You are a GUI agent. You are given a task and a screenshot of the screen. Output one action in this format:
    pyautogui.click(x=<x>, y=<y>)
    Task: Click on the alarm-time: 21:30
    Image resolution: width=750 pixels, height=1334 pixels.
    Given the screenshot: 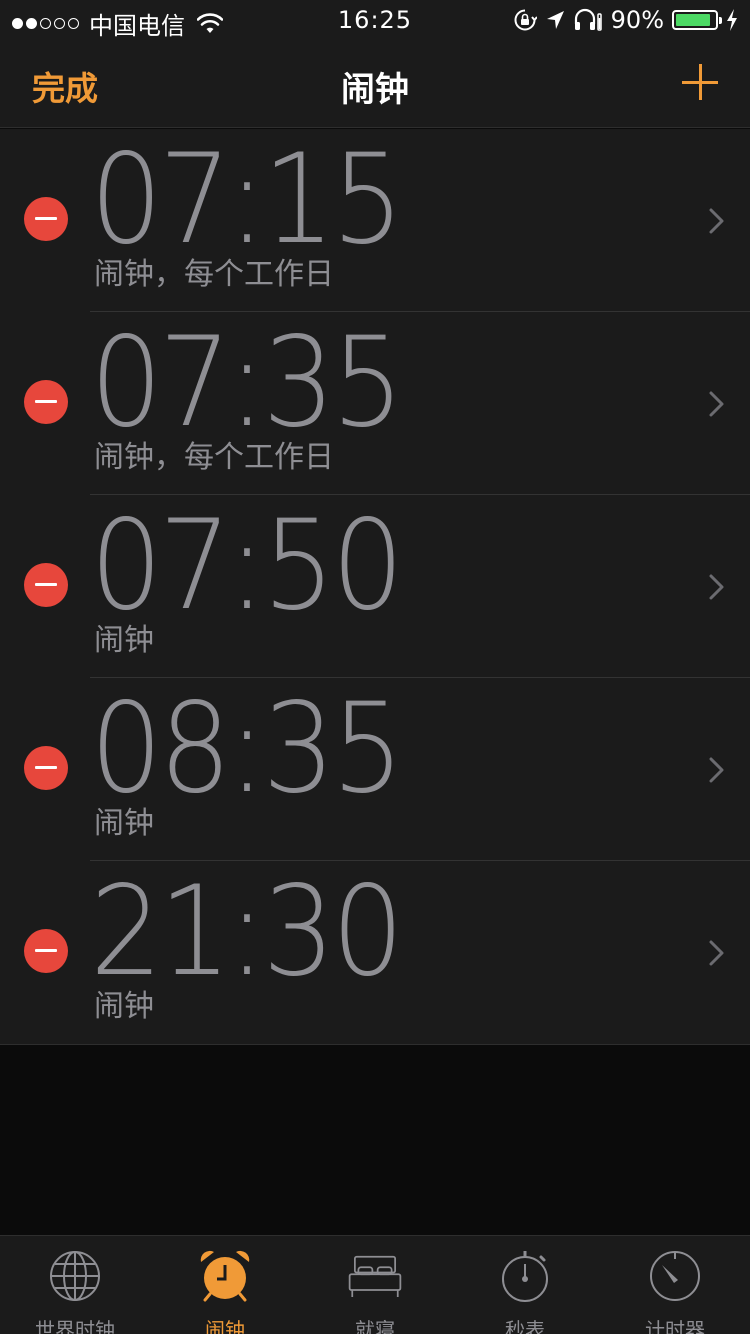 What is the action you would take?
    pyautogui.click(x=247, y=932)
    